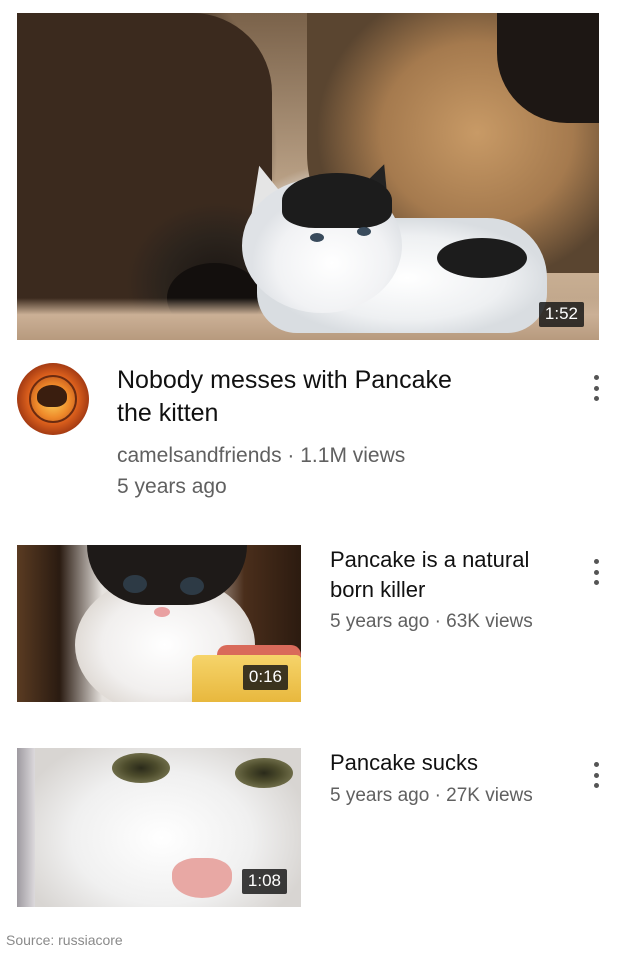  Describe the element at coordinates (327, 397) in the screenshot. I see `featured-video-title: Nobody messes with Pancake the kitten` at that location.